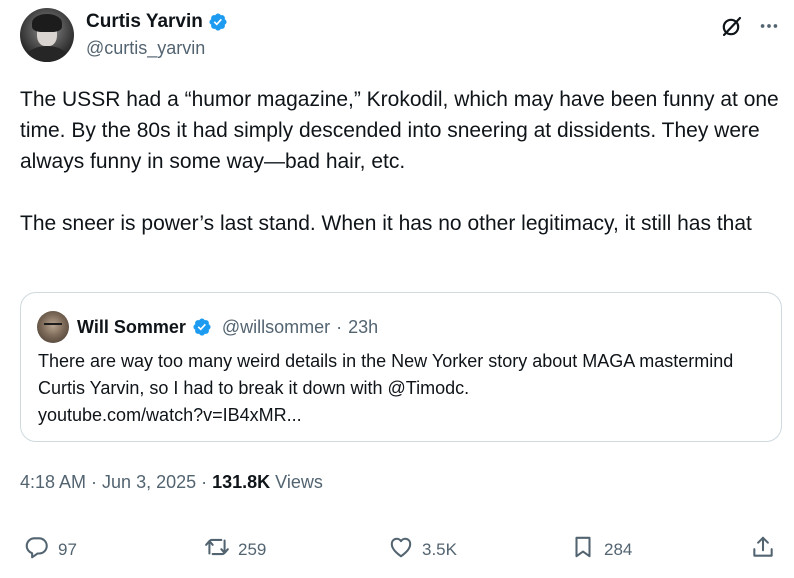  I want to click on quoted-tweet-header: Will Sommer @willsommer · 23h, so click(207, 327).